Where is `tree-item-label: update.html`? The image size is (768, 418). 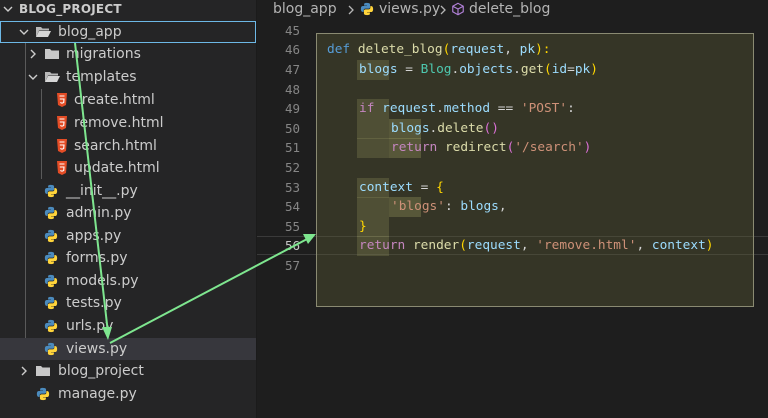 tree-item-label: update.html is located at coordinates (117, 168).